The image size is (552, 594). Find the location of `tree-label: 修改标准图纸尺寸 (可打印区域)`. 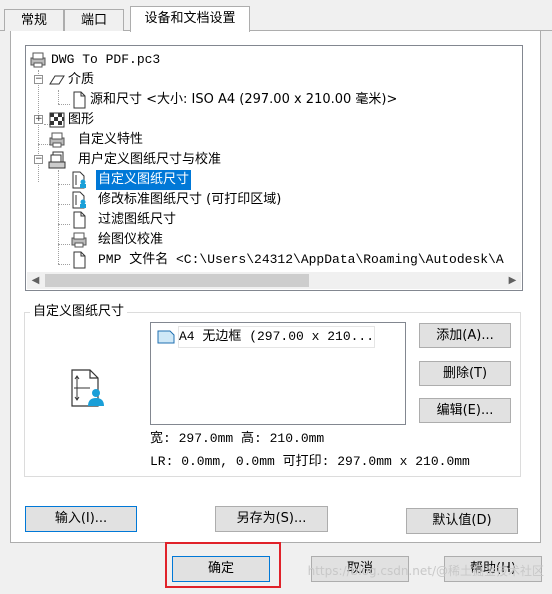

tree-label: 修改标准图纸尺寸 (可打印区域) is located at coordinates (190, 199).